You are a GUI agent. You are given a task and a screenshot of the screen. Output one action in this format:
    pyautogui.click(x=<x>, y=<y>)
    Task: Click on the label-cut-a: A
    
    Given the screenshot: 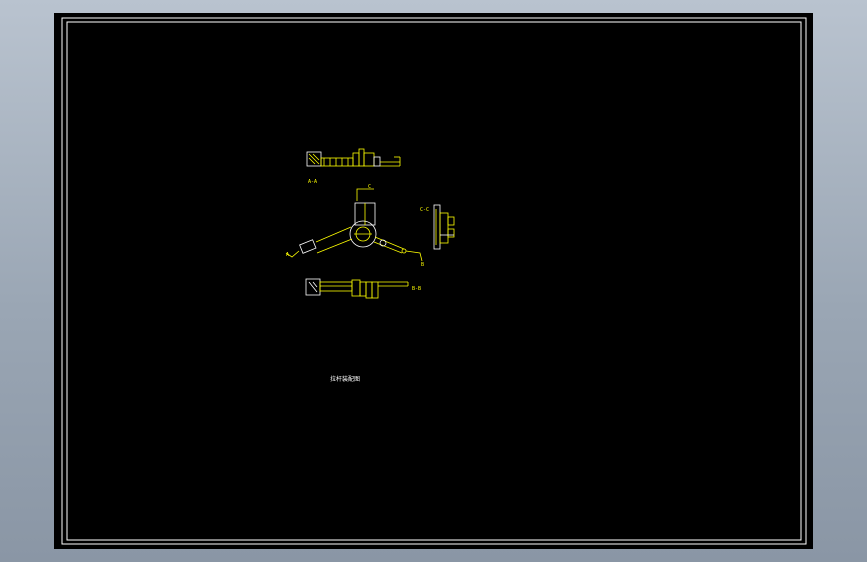 What is the action you would take?
    pyautogui.click(x=287, y=255)
    